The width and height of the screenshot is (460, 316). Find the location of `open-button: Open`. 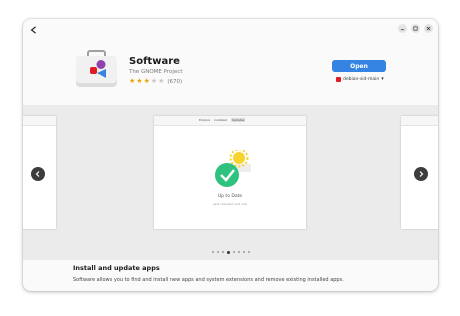

open-button: Open is located at coordinates (359, 66).